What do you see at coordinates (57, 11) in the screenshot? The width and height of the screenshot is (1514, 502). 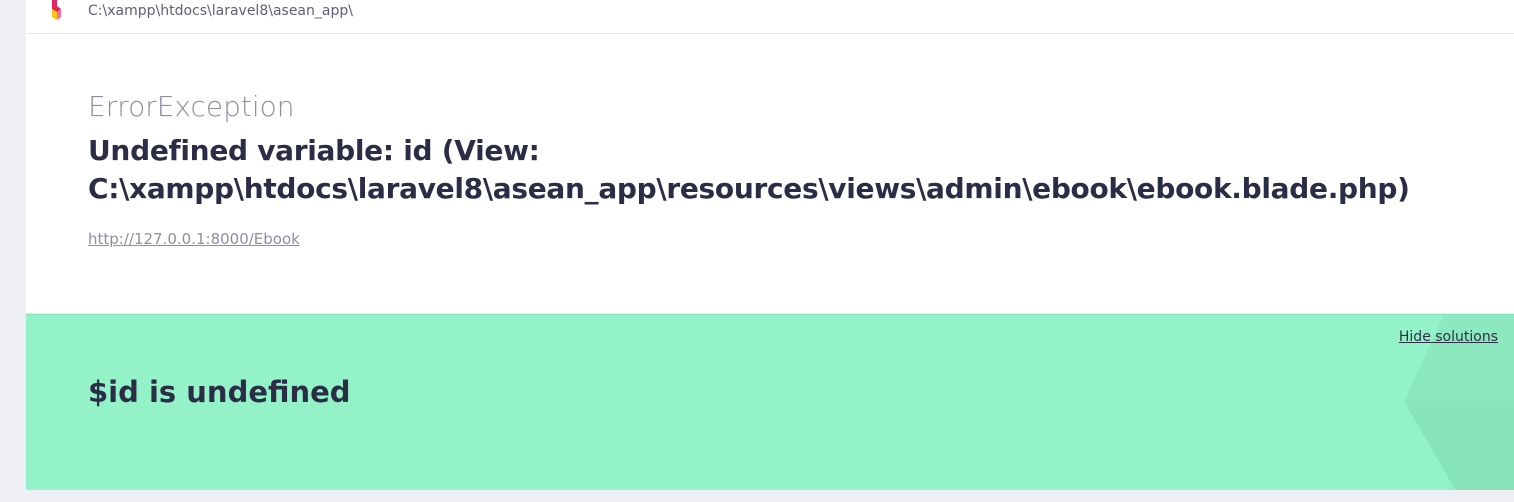 I see `ignition-logo-icon` at bounding box center [57, 11].